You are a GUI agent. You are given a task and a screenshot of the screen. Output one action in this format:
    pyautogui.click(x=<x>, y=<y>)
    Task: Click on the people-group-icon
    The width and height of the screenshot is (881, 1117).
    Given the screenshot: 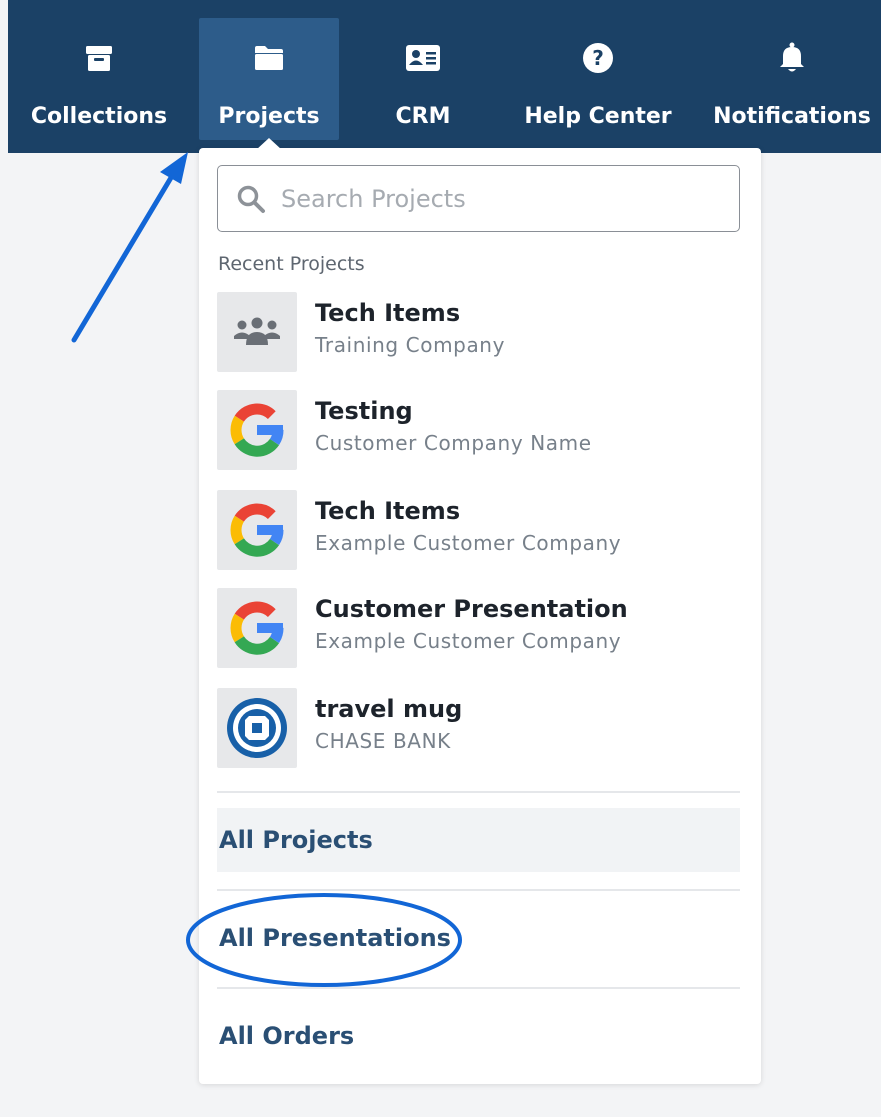 What is the action you would take?
    pyautogui.click(x=257, y=331)
    